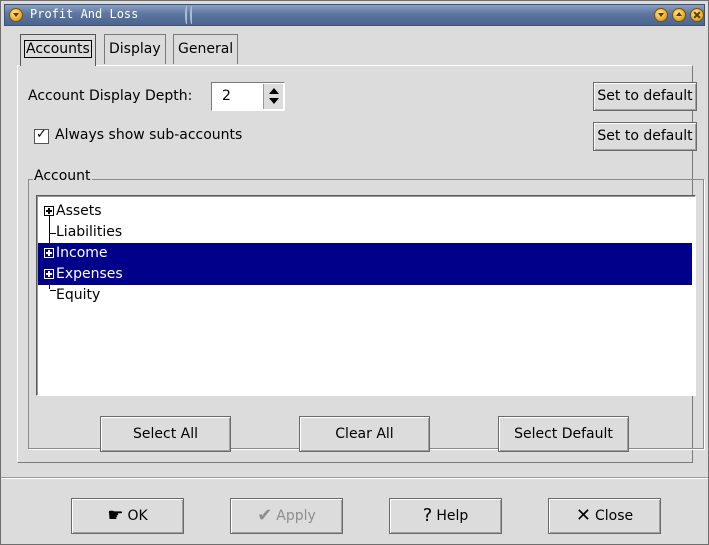 This screenshot has width=709, height=545. I want to click on clear-all-button: Clear All, so click(364, 434).